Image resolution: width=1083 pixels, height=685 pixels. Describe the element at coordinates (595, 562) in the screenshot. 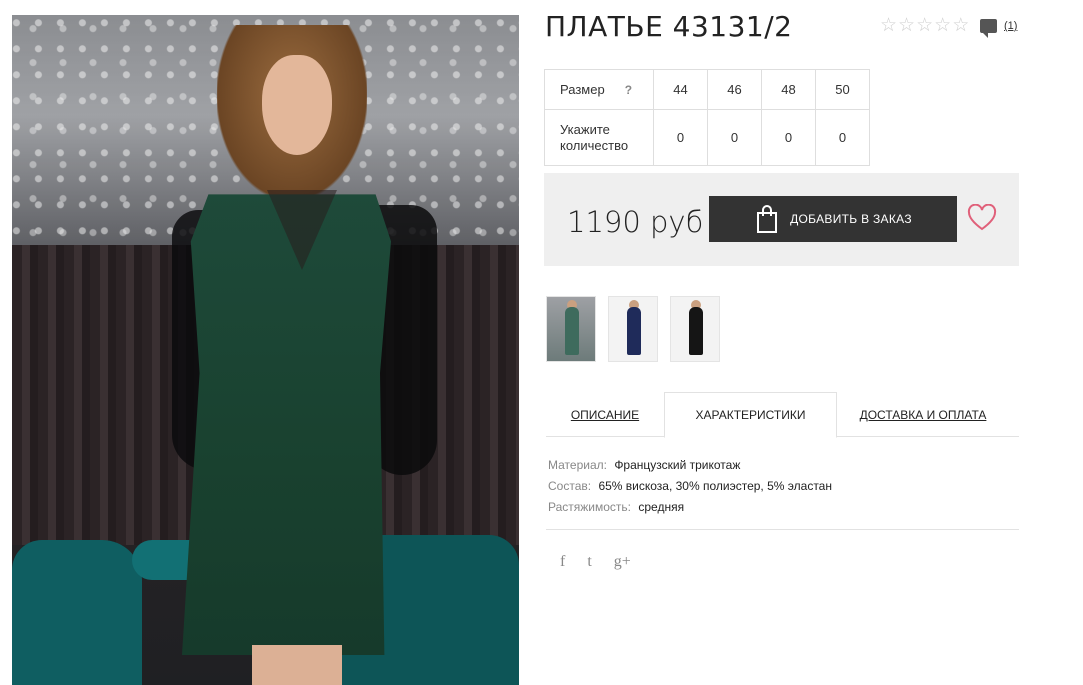

I see `social-share: f t g+` at that location.